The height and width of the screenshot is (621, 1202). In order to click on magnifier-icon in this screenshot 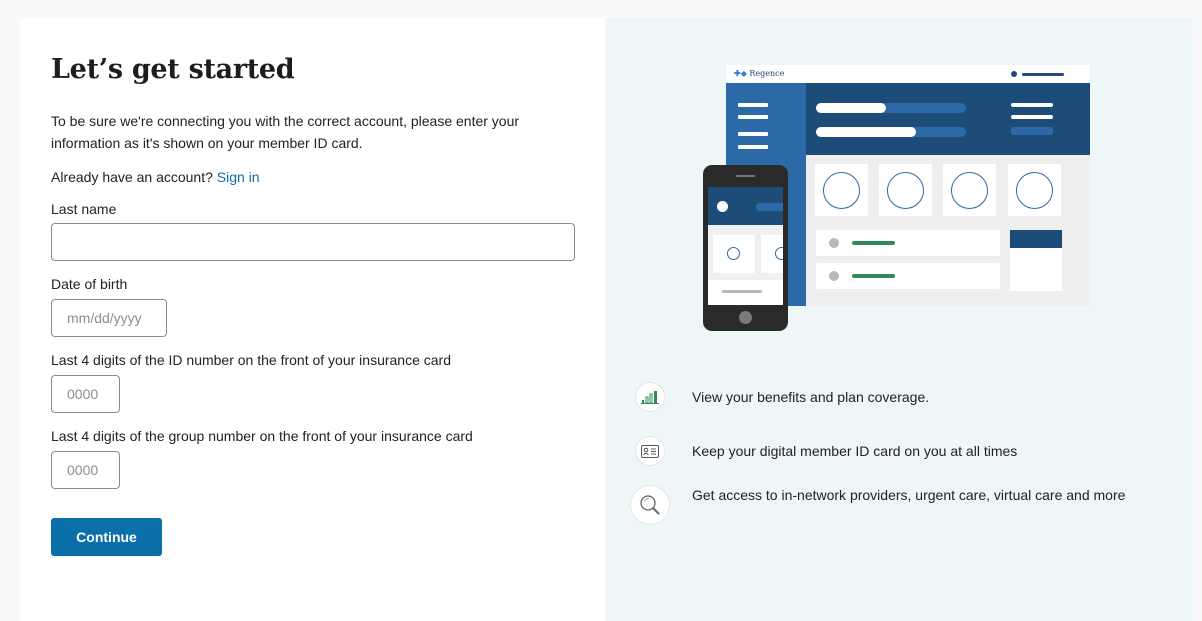, I will do `click(650, 505)`.